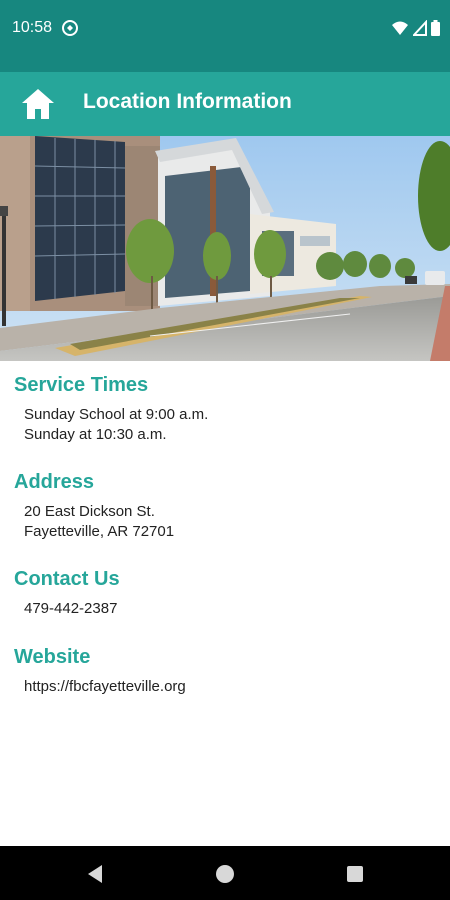 This screenshot has width=450, height=900. I want to click on status-bar: 10:58, so click(225, 36).